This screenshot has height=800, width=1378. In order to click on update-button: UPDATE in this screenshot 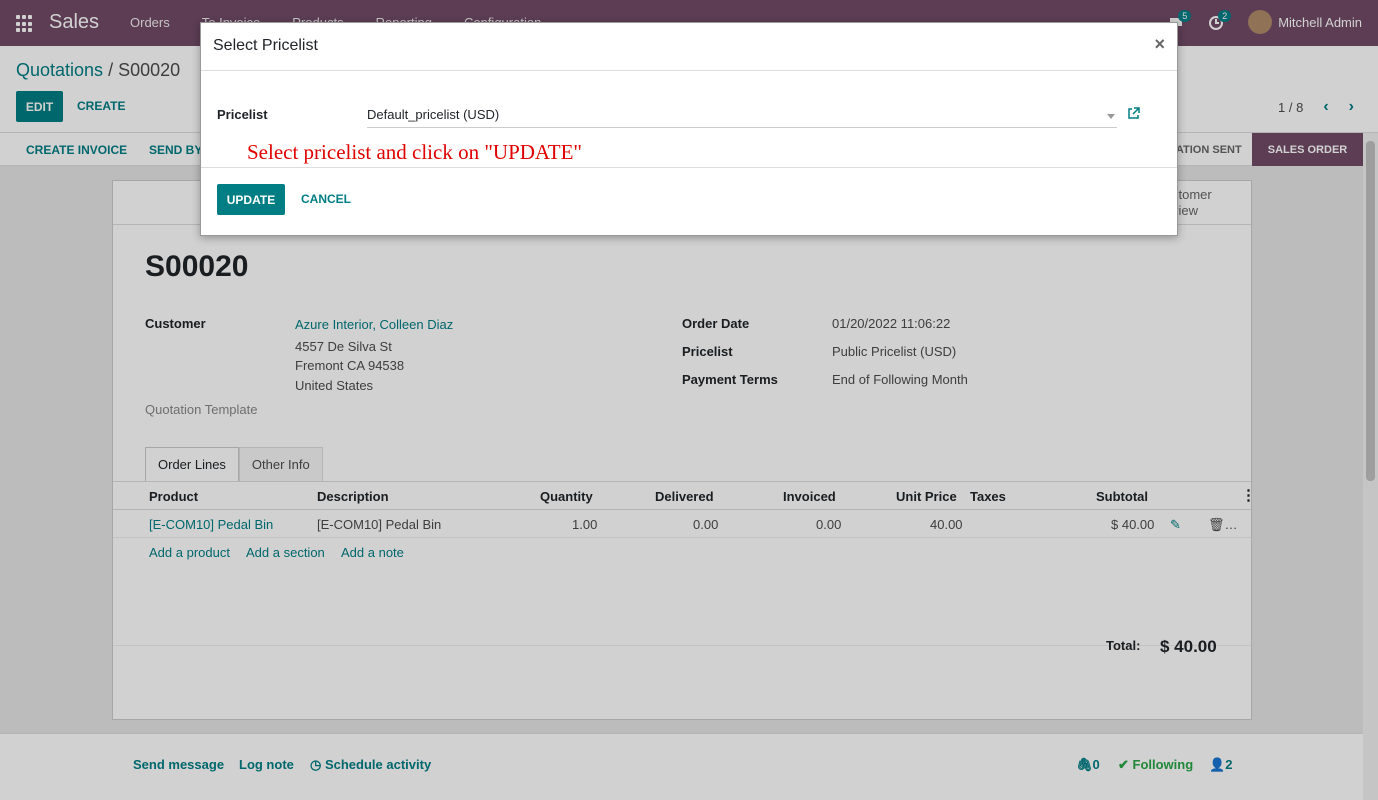, I will do `click(251, 199)`.